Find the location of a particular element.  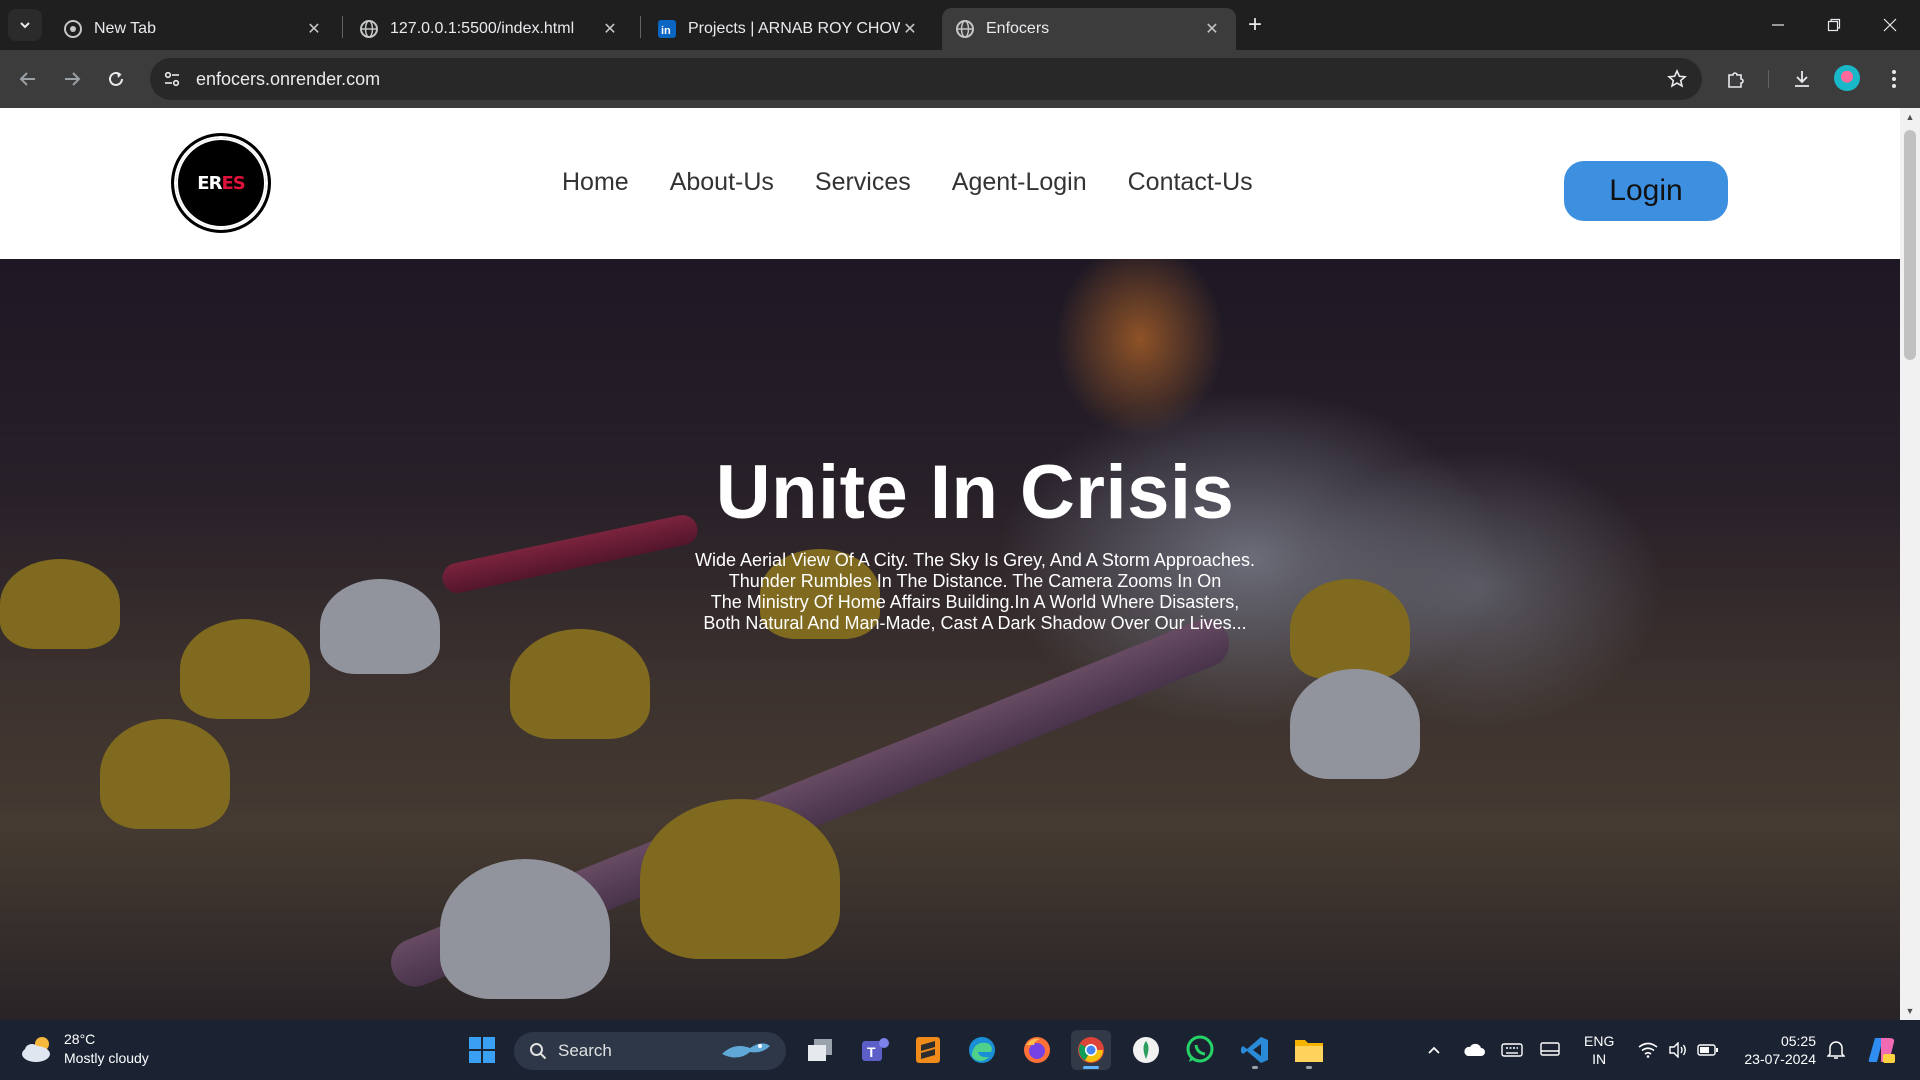

puzzle-icon is located at coordinates (1736, 80).